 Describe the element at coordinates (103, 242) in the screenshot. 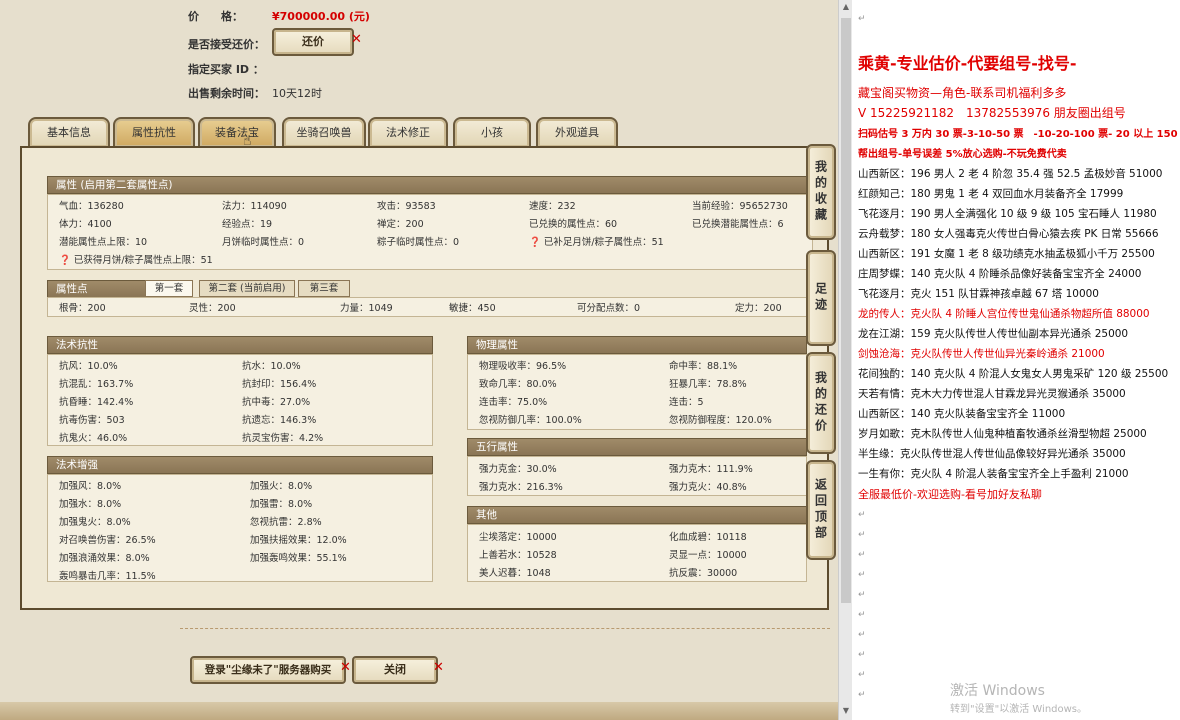

I see `attr-cell: 潜能属性点上限：10` at that location.